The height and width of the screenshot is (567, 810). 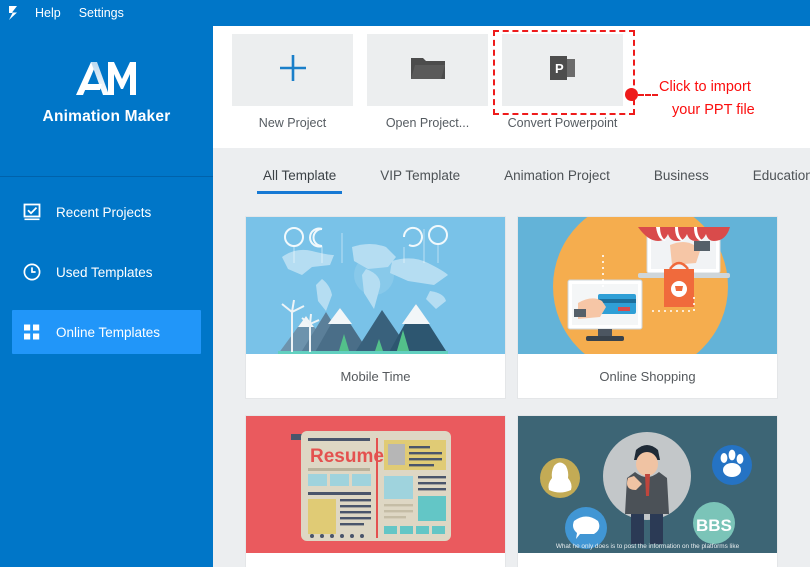 What do you see at coordinates (770, 175) in the screenshot?
I see `tab-education: Education` at bounding box center [770, 175].